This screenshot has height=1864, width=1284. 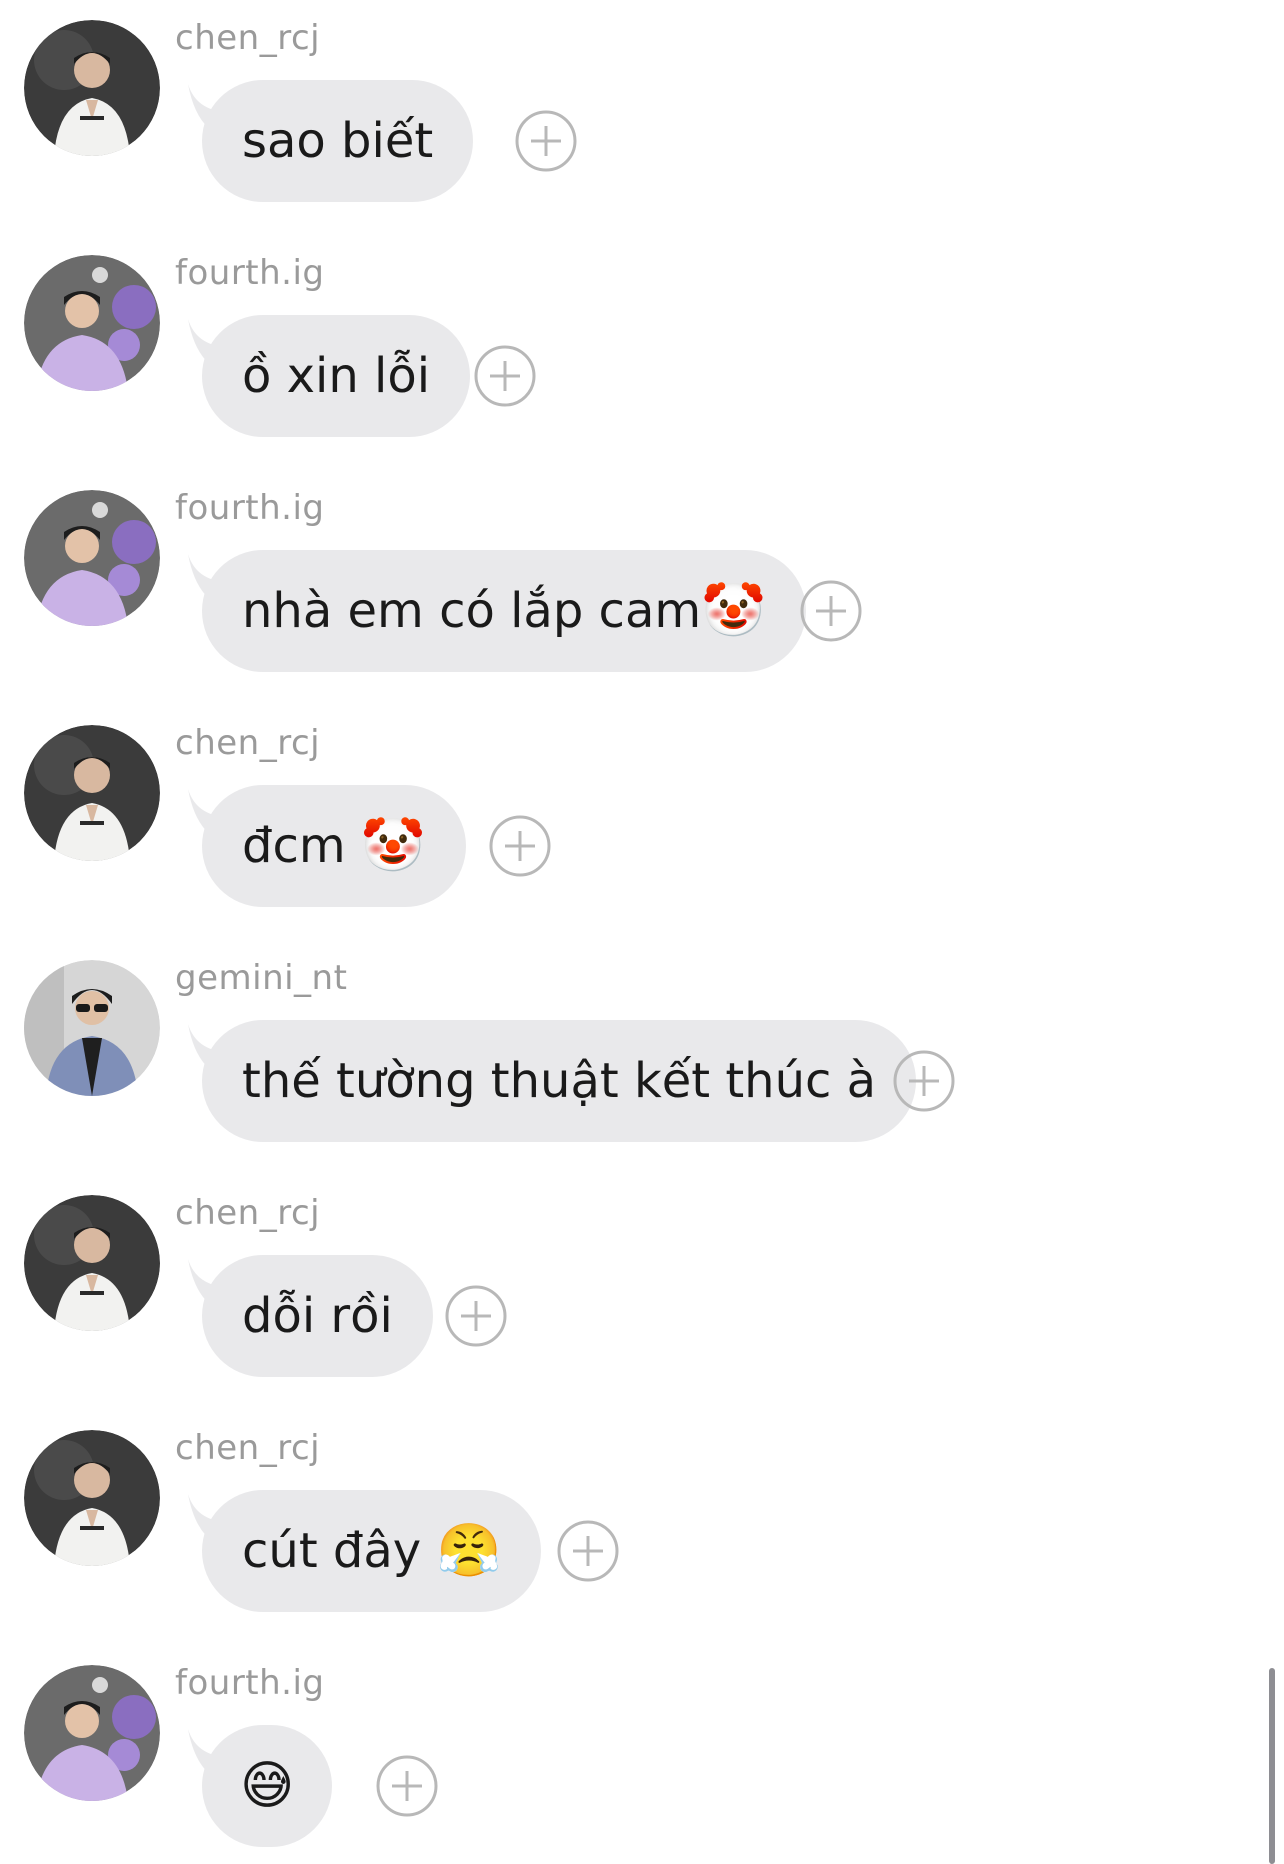 I want to click on message-text: thế tường thuật kết thúc à, so click(x=559, y=1081).